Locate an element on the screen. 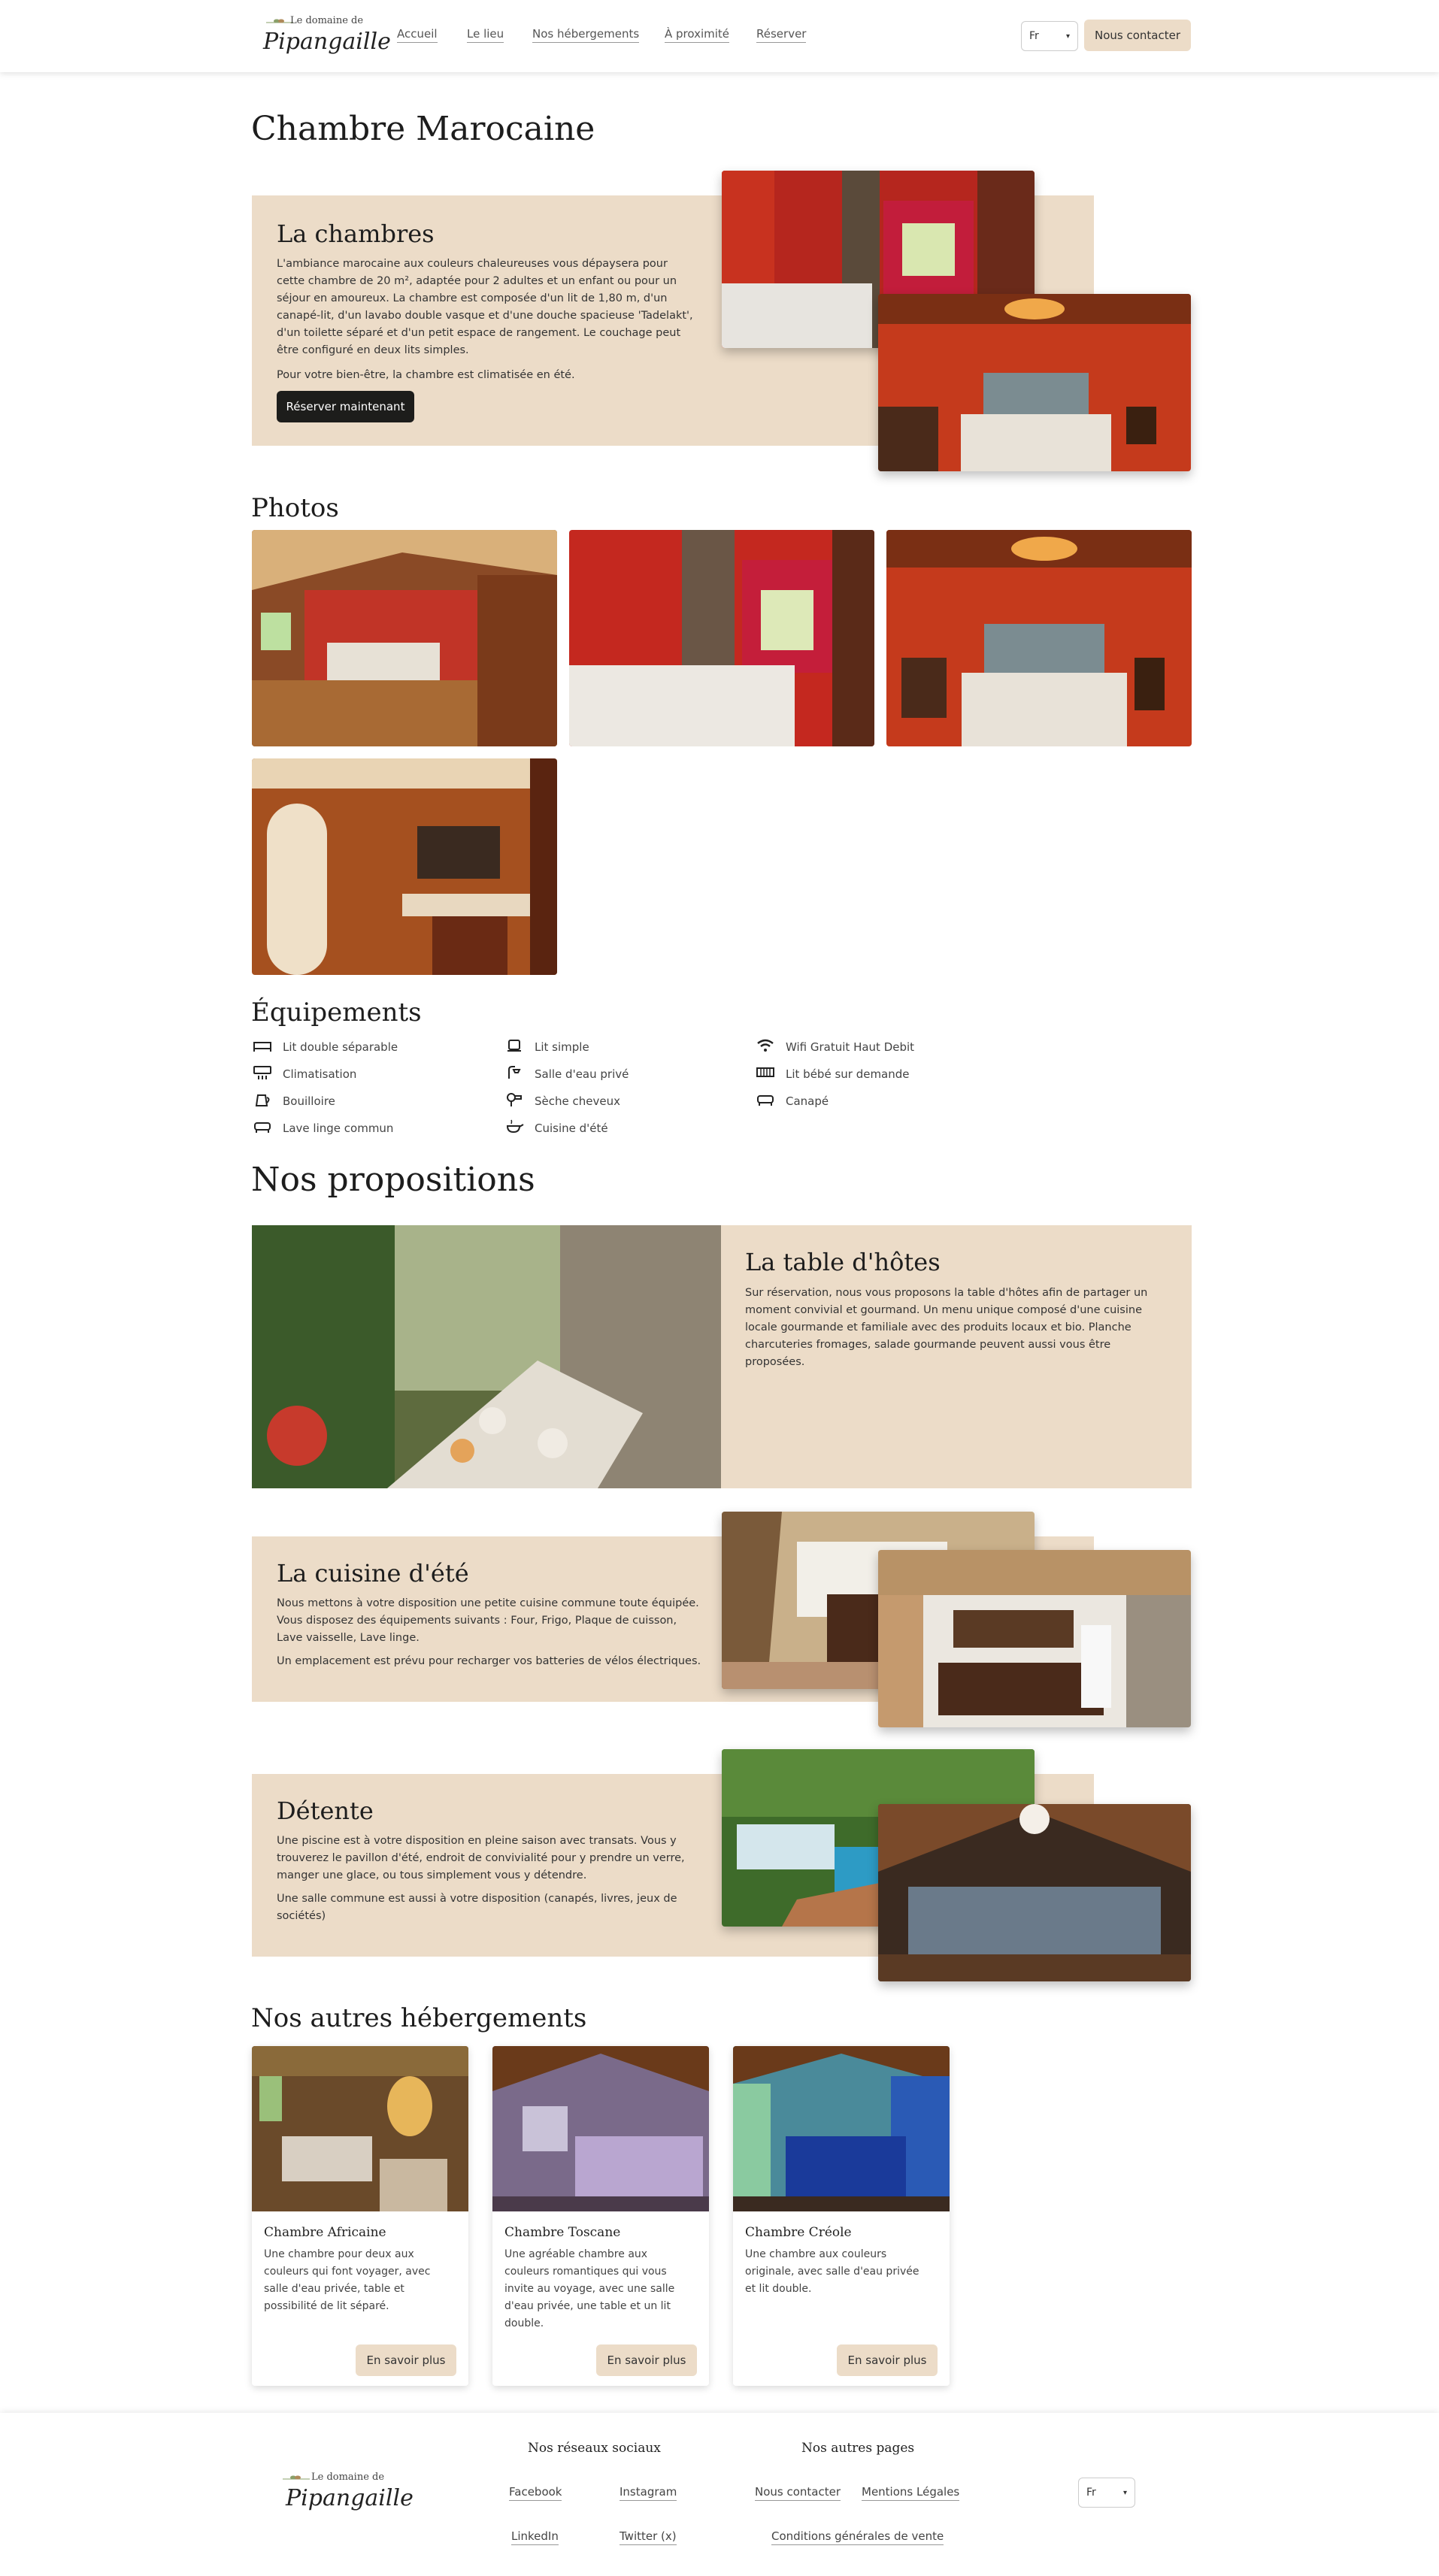  equip-salle-eau: Salle d'eau privé is located at coordinates (566, 1074).